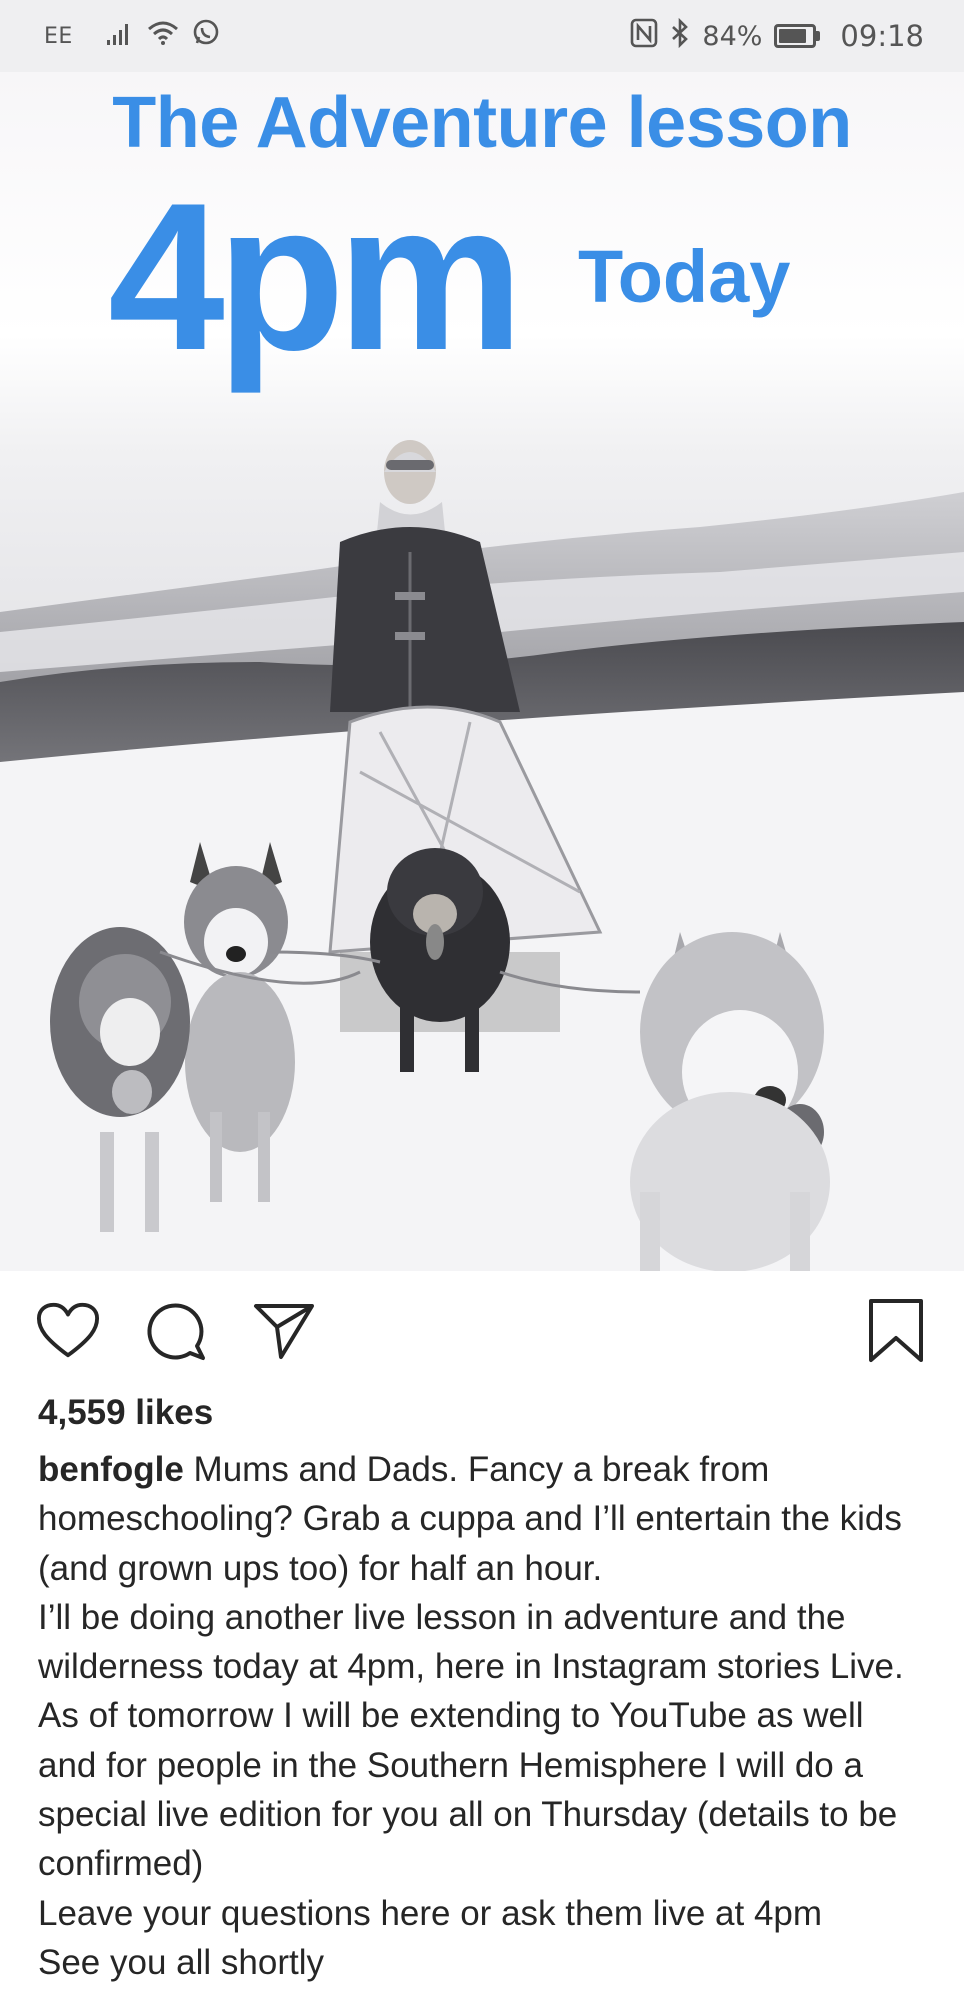  Describe the element at coordinates (181, 1962) in the screenshot. I see `caption-paragraph: See you all shortly` at that location.